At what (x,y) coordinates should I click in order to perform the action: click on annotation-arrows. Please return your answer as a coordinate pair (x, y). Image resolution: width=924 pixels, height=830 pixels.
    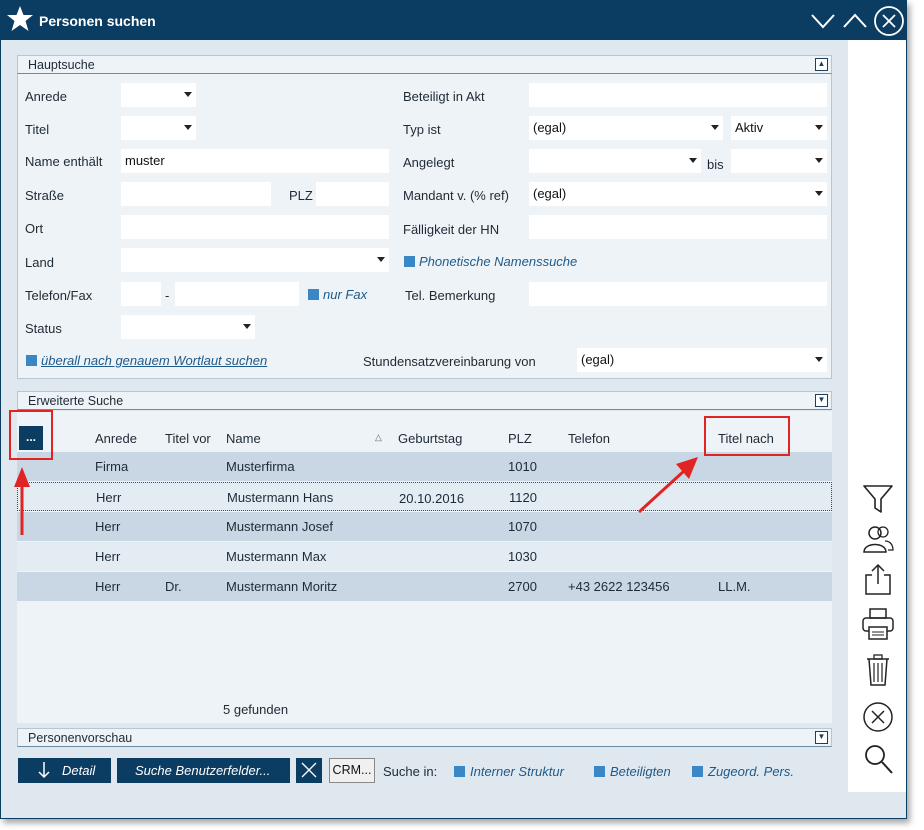
    Looking at the image, I should click on (356, 496).